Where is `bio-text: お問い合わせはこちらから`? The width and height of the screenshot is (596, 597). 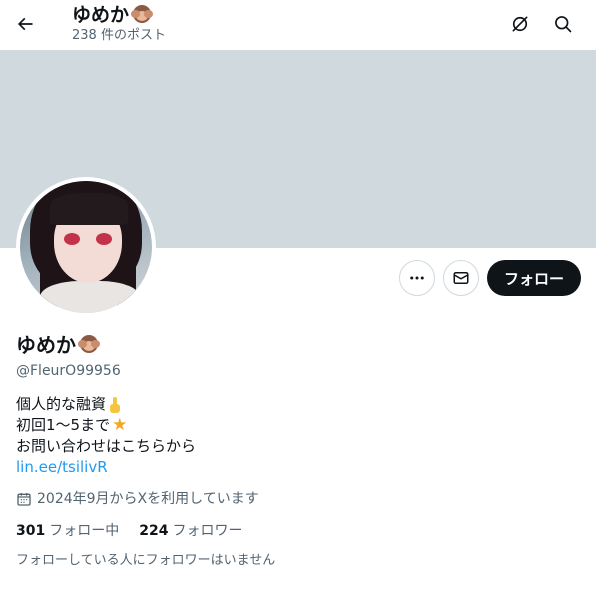
bio-text: お問い合わせはこちらから is located at coordinates (106, 446).